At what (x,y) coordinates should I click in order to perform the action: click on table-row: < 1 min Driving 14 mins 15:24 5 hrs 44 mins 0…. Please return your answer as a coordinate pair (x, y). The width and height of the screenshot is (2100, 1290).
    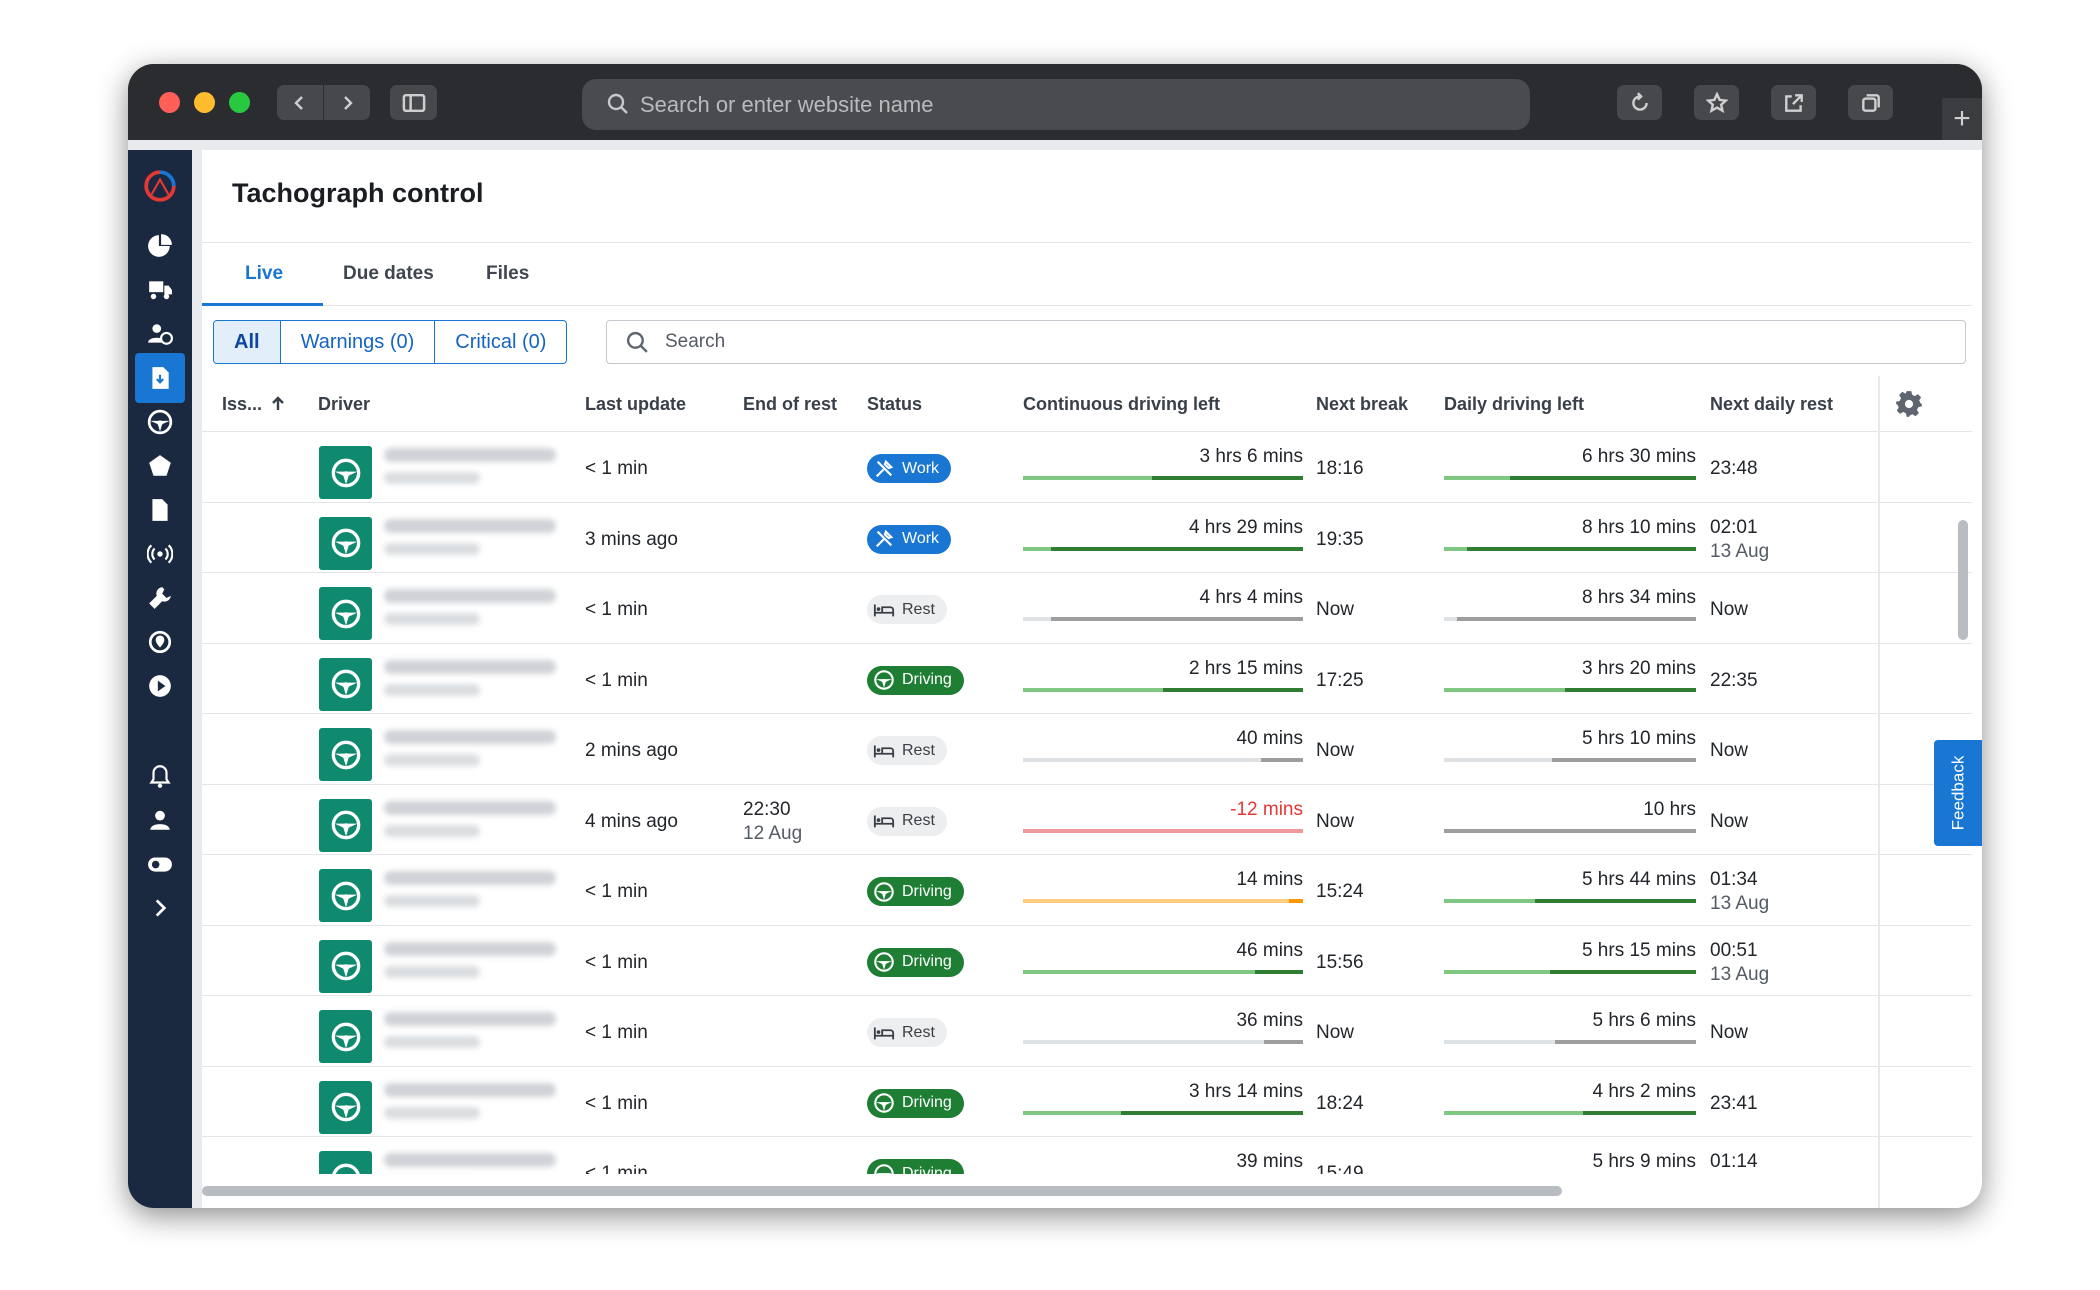
    Looking at the image, I should click on (1087, 890).